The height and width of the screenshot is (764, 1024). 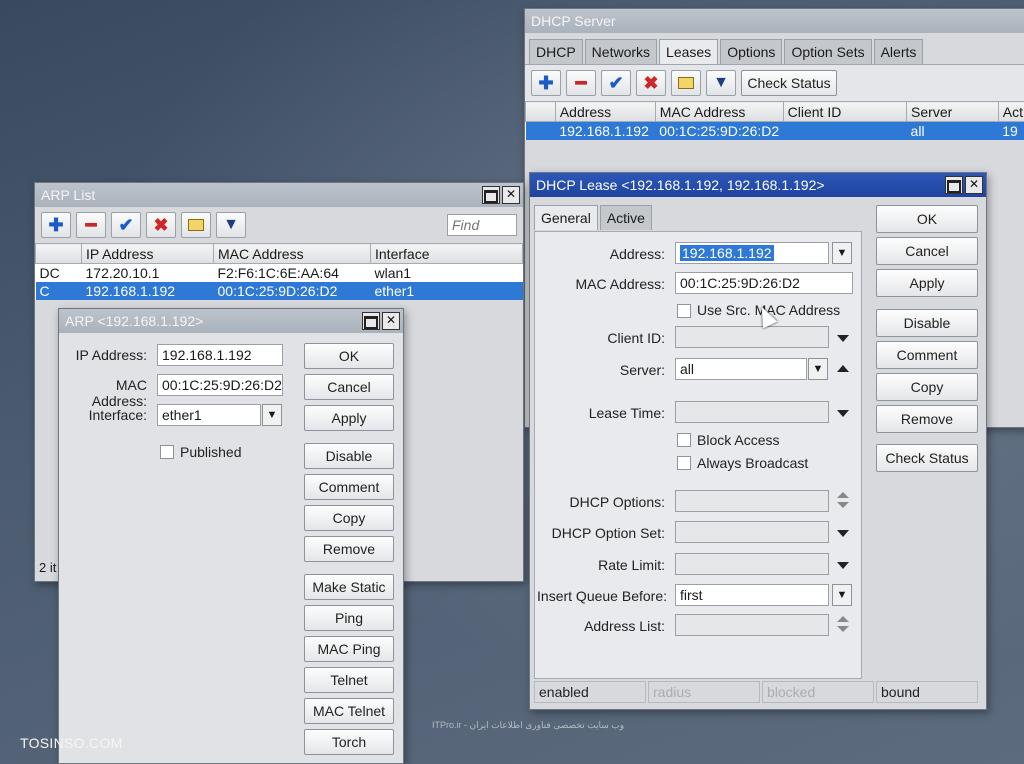 I want to click on mac-ping-button: MAC Ping, so click(x=349, y=649).